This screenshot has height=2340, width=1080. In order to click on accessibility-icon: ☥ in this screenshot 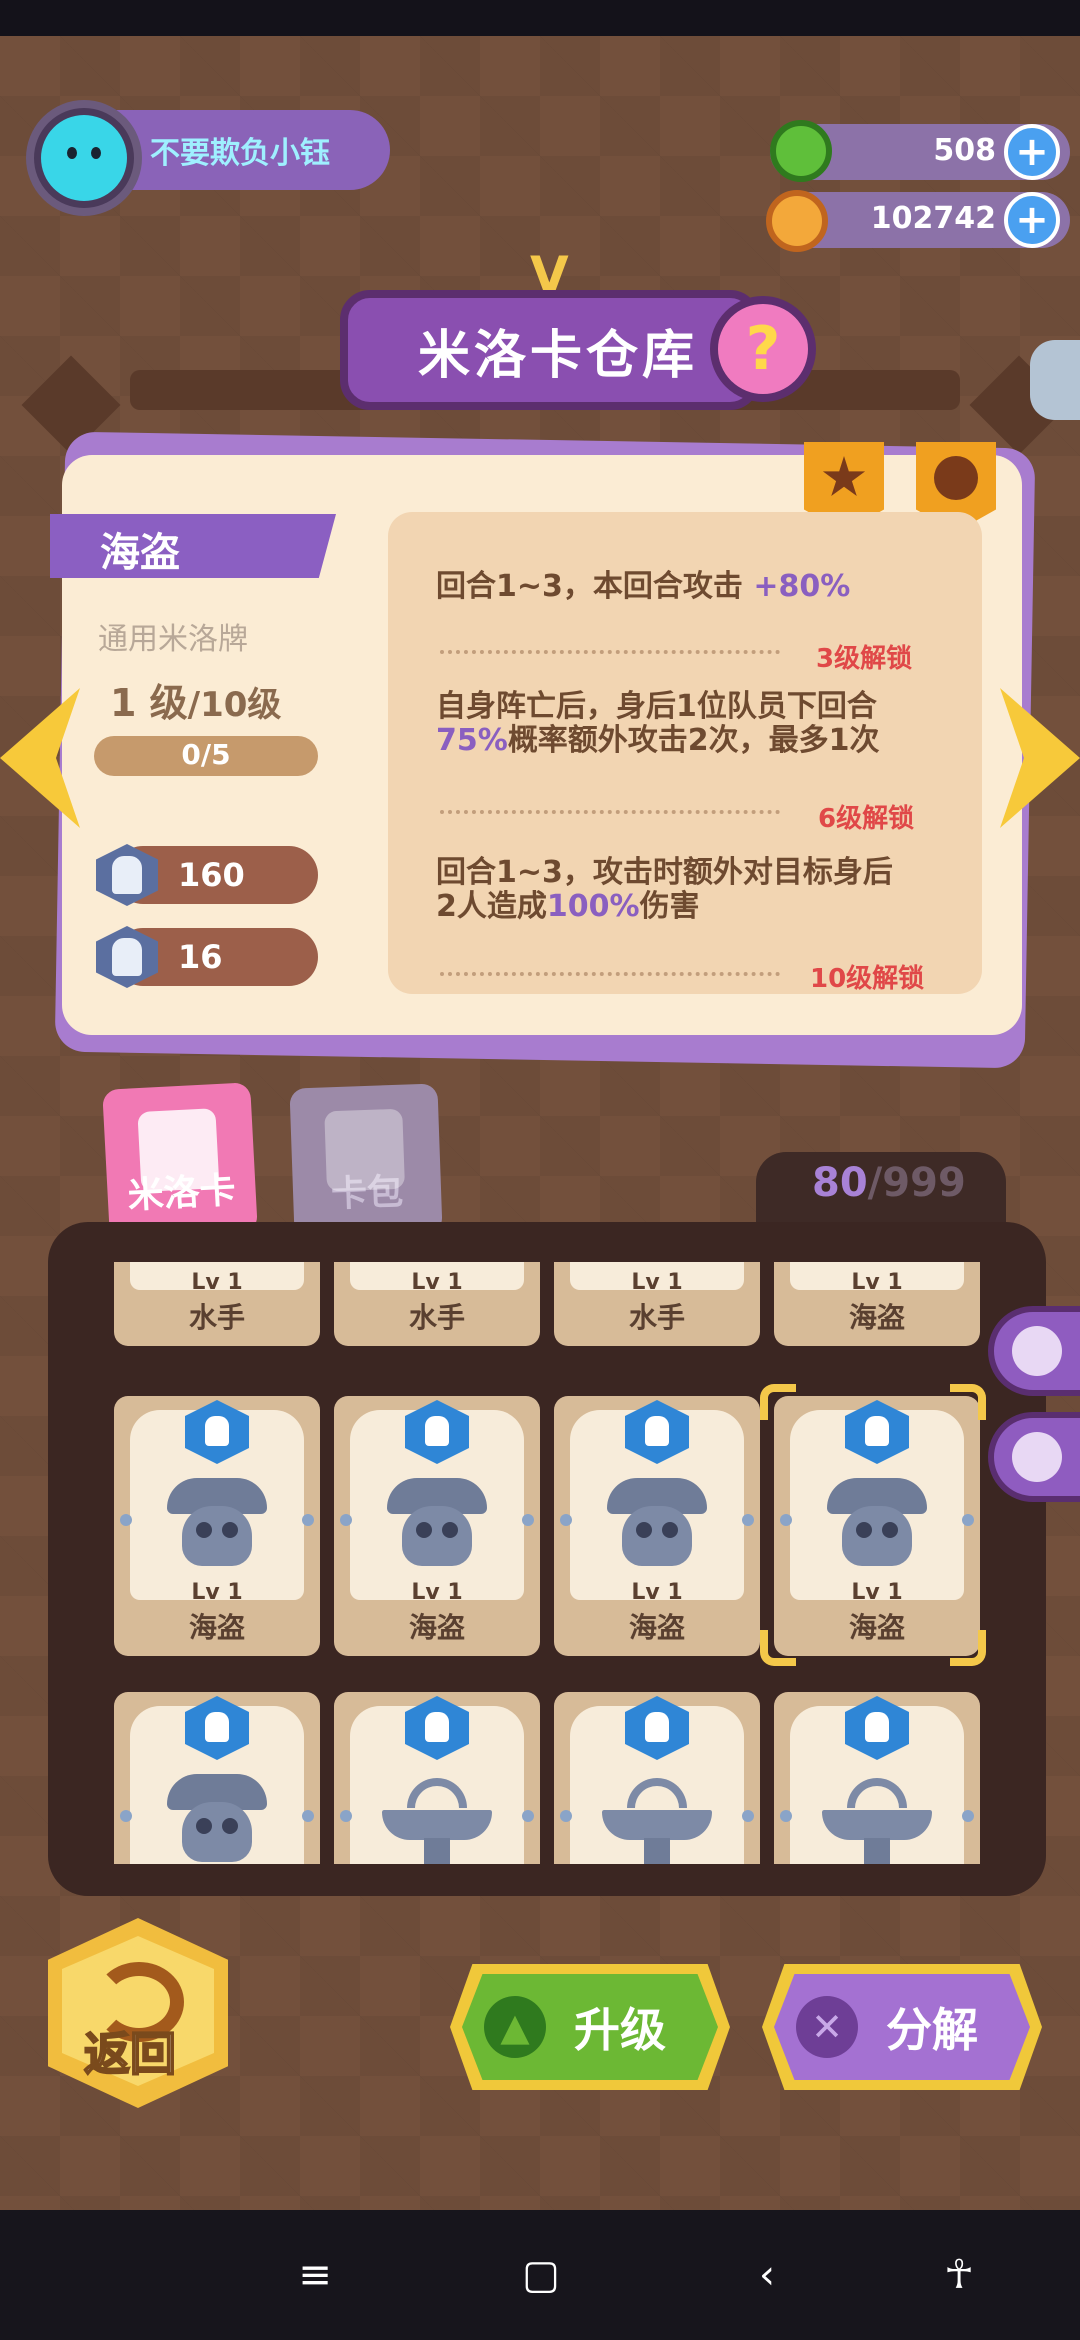, I will do `click(959, 2275)`.